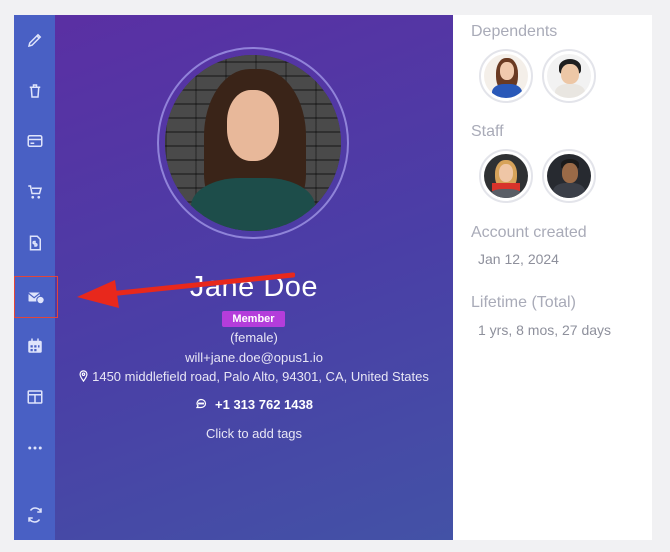 The image size is (670, 552). I want to click on lifetime-label: Lifetime (Total), so click(523, 302).